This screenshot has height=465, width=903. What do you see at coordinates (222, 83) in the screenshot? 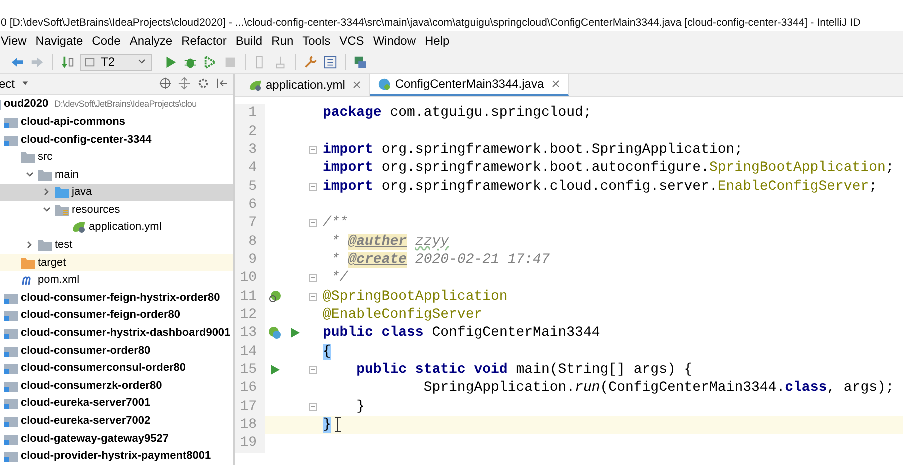
I see `hide-panel-icon` at bounding box center [222, 83].